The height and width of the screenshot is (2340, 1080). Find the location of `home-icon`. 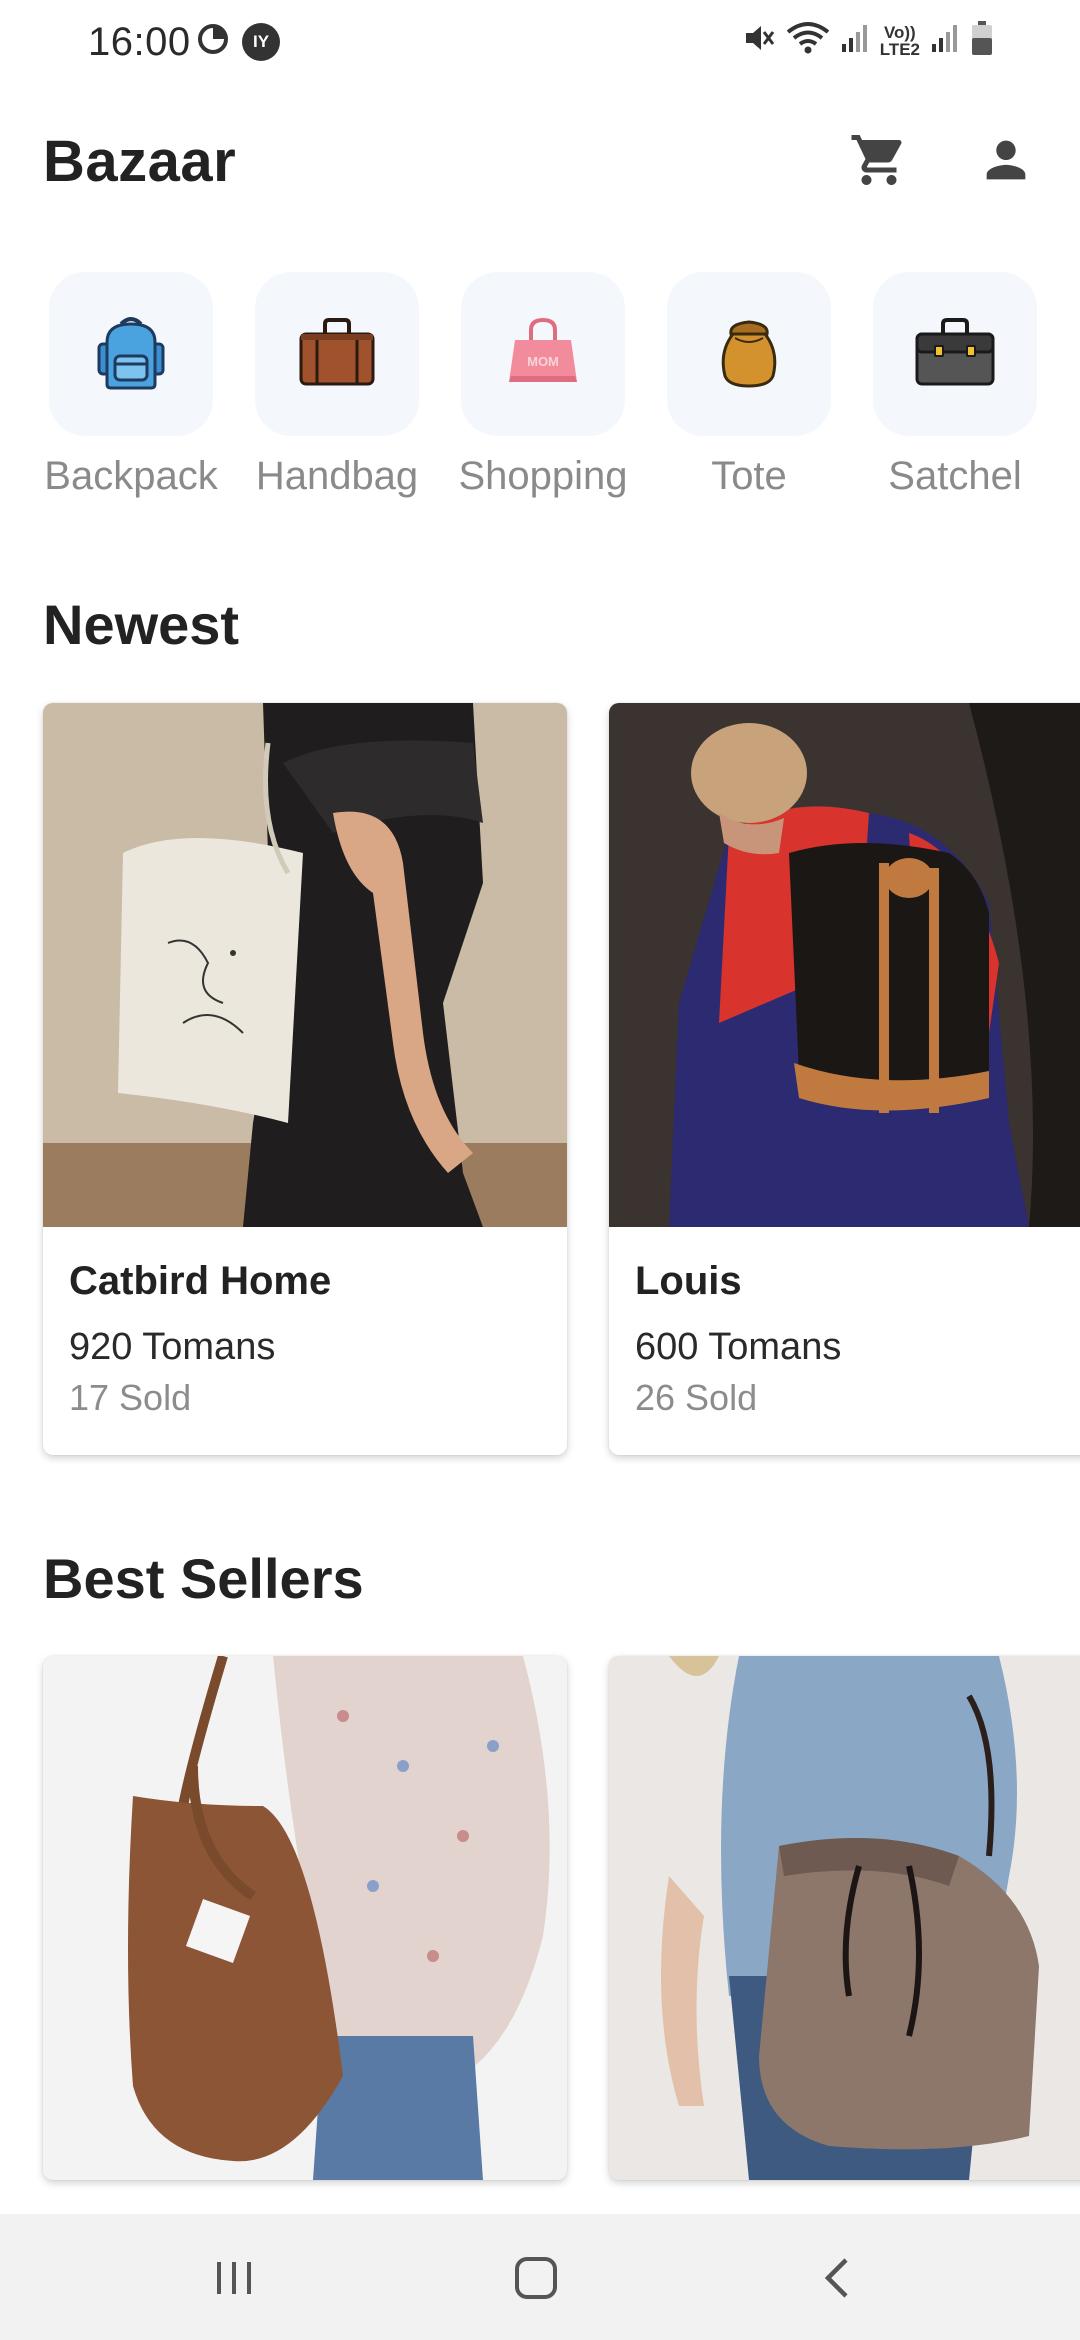

home-icon is located at coordinates (536, 2280).